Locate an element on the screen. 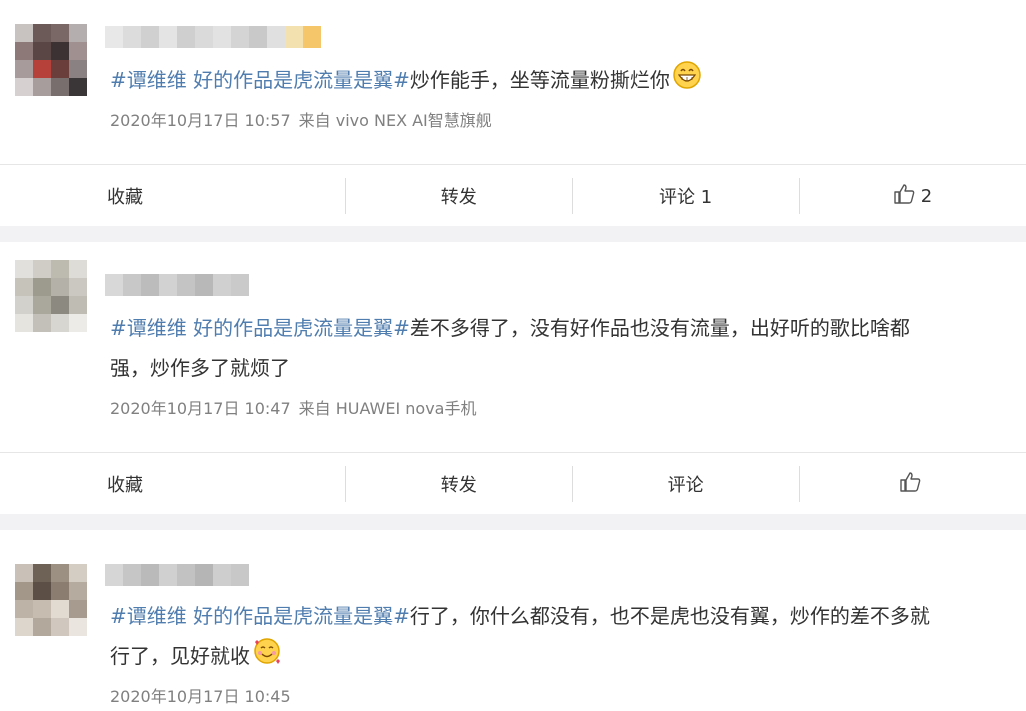  action-bar: 收藏 转发 评论 is located at coordinates (513, 483).